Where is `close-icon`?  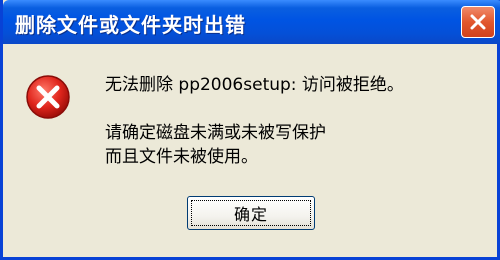
close-icon is located at coordinates (478, 22).